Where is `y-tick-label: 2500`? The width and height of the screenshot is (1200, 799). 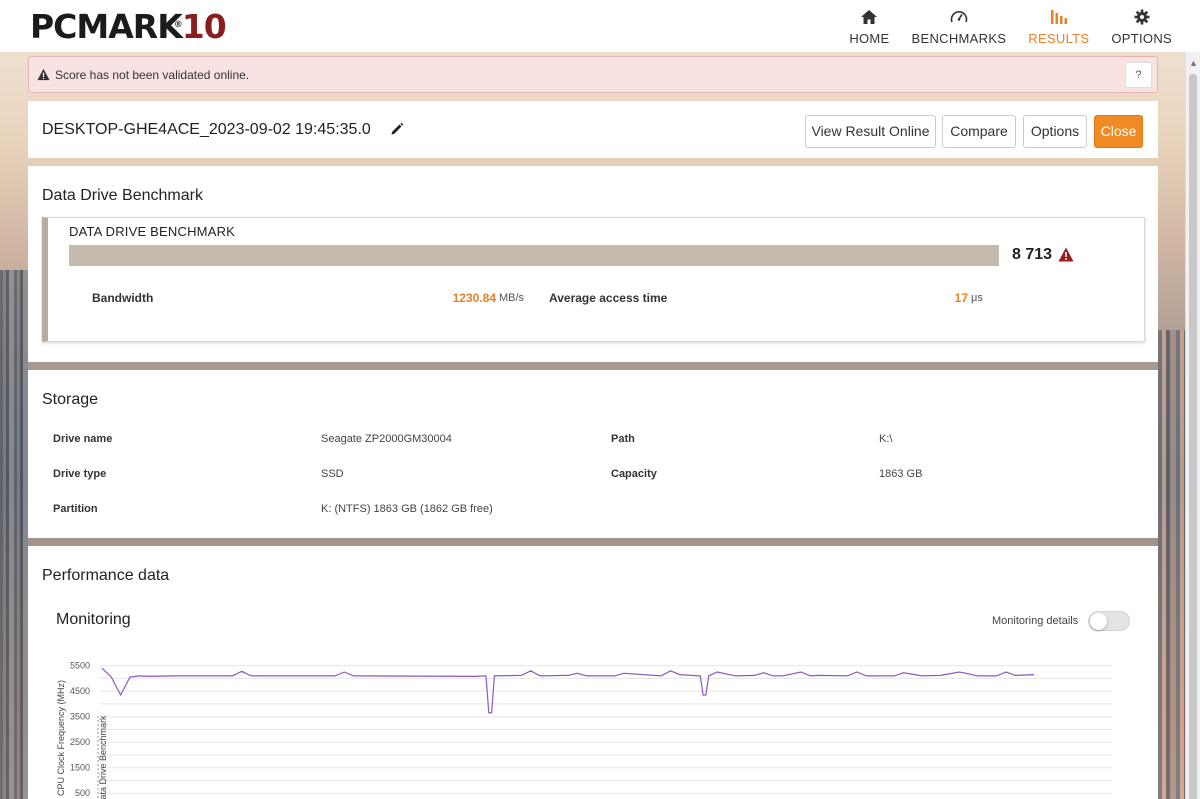 y-tick-label: 2500 is located at coordinates (80, 742).